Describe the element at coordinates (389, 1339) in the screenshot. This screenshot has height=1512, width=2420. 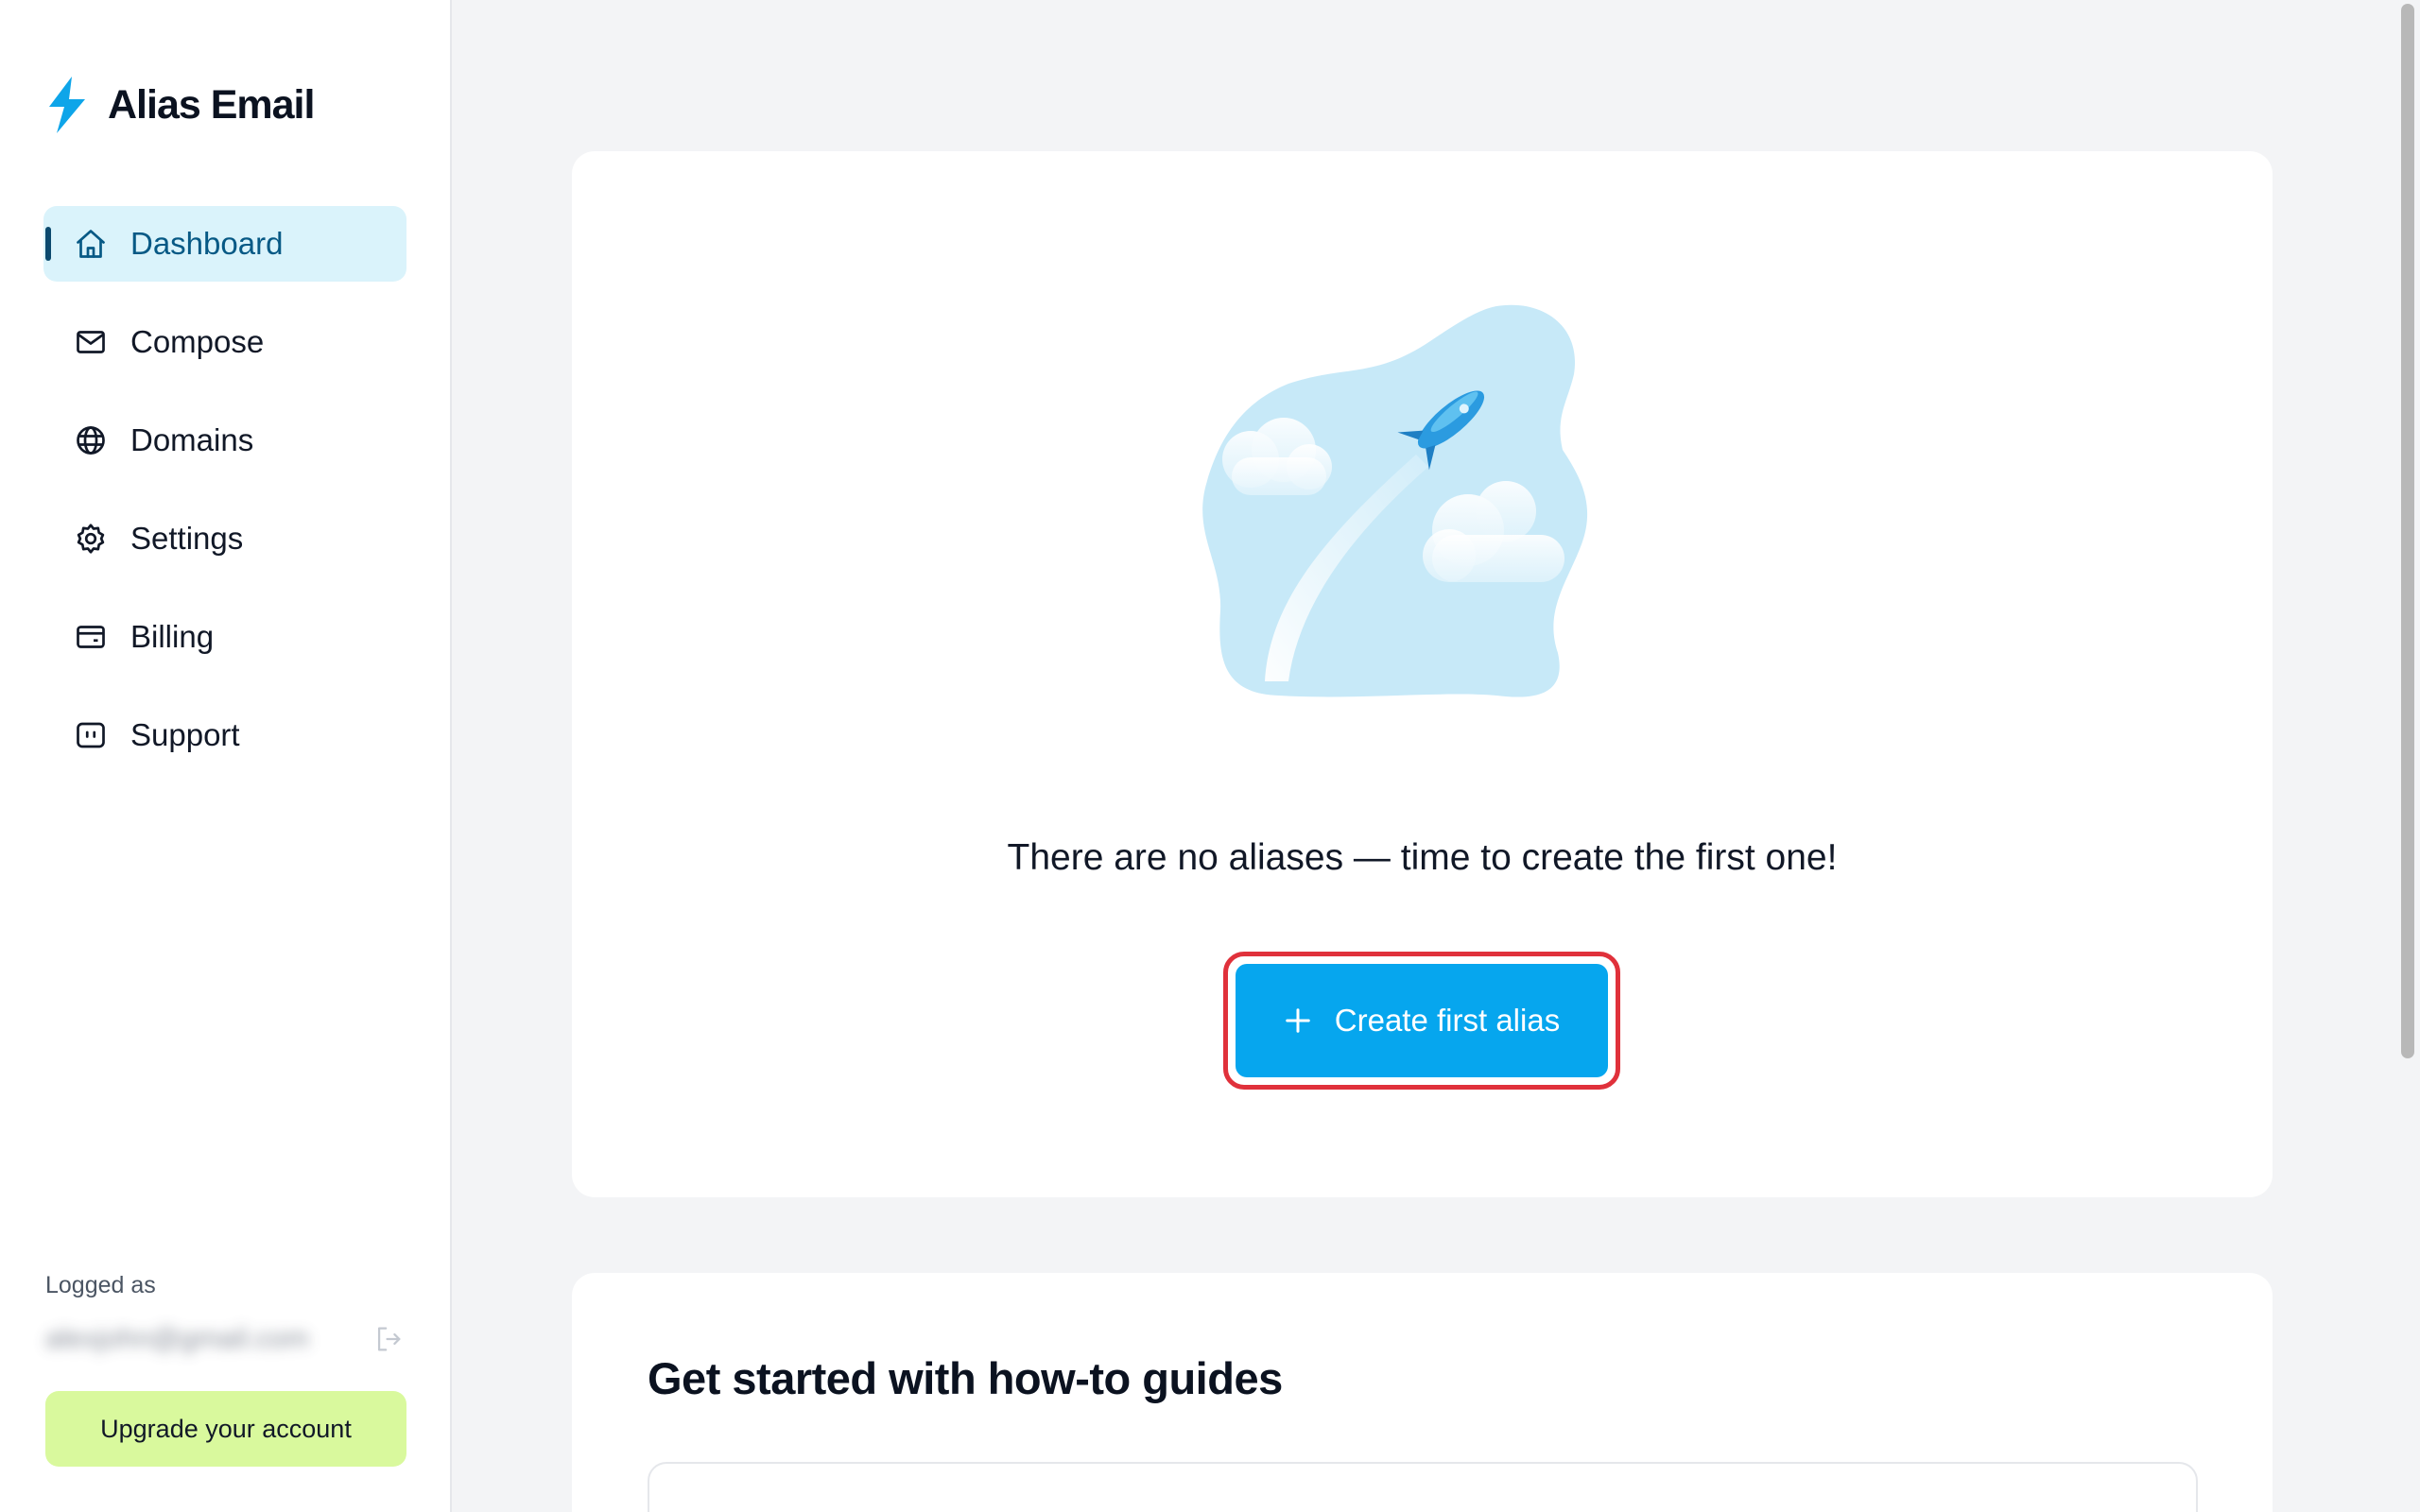
I see `logout-icon` at that location.